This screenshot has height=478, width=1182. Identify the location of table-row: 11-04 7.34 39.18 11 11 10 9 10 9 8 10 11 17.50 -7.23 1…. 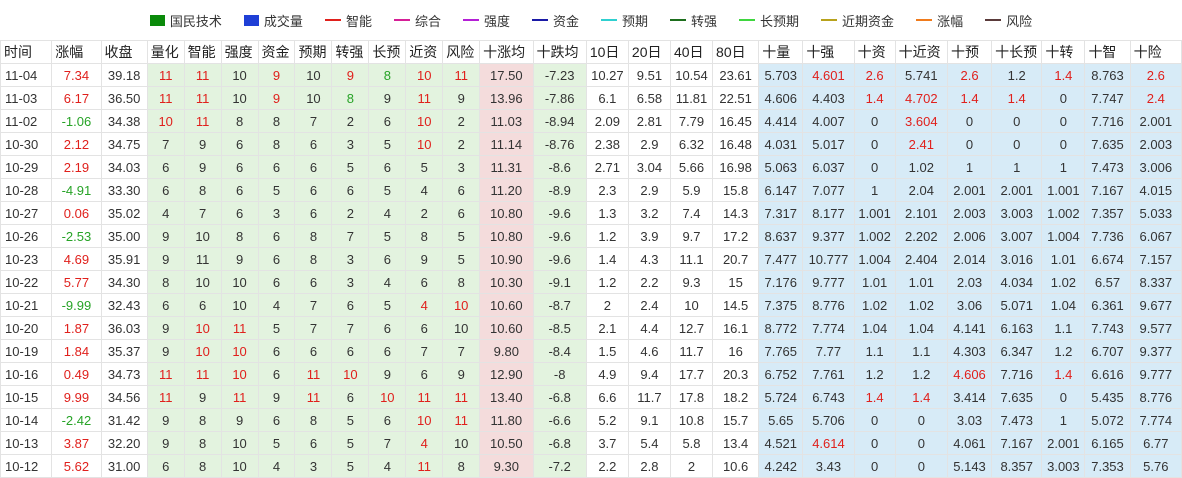
(591, 75).